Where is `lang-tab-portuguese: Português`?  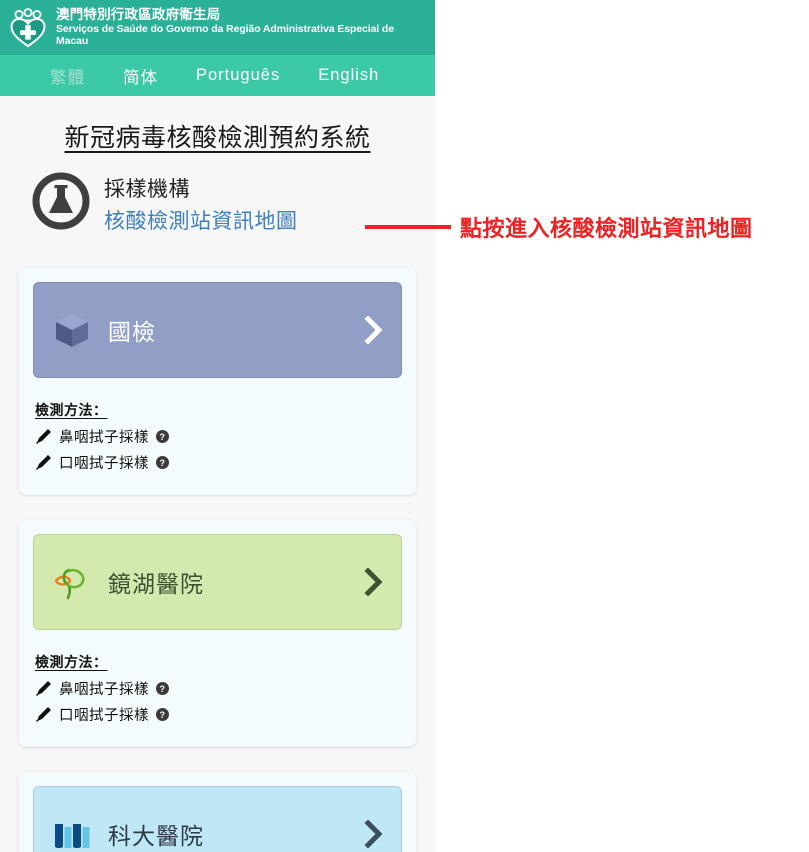
lang-tab-portuguese: Português is located at coordinates (238, 75).